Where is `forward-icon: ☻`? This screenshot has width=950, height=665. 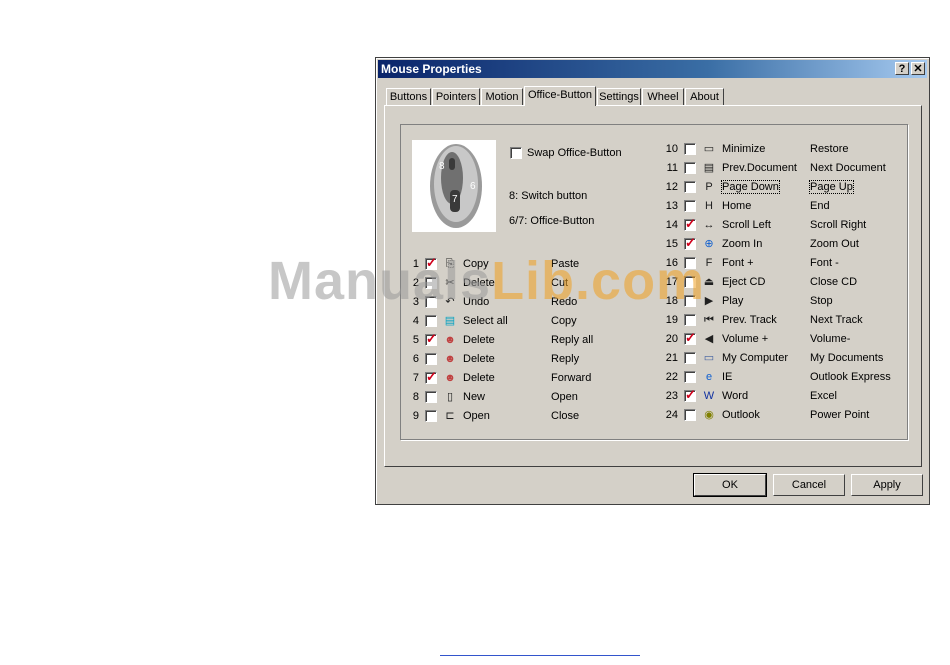
forward-icon: ☻ is located at coordinates (450, 378).